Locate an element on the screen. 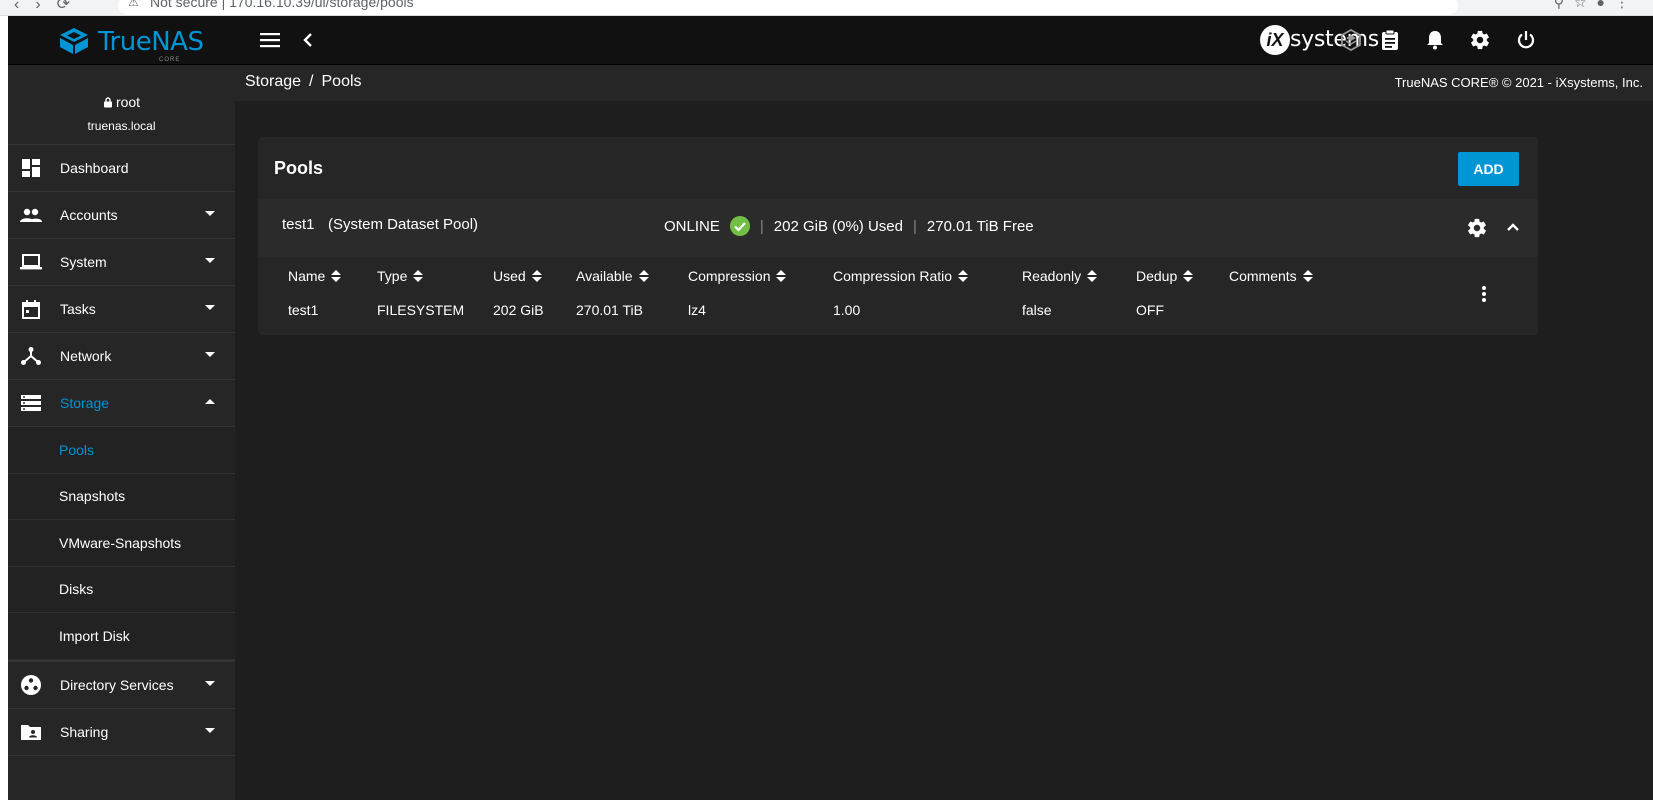 The width and height of the screenshot is (1653, 800). power-icon is located at coordinates (1526, 40).